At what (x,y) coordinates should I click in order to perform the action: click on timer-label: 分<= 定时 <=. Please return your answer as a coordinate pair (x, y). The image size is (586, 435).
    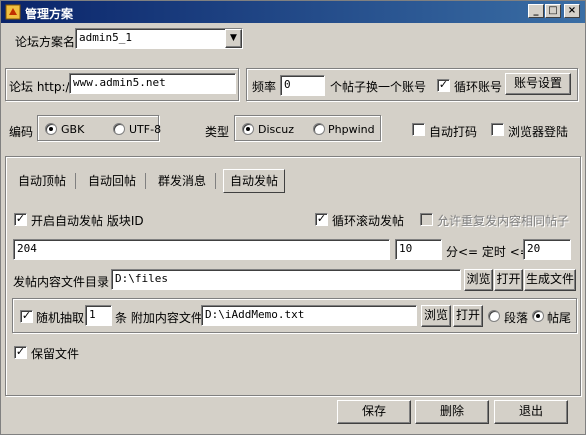
    Looking at the image, I should click on (488, 252).